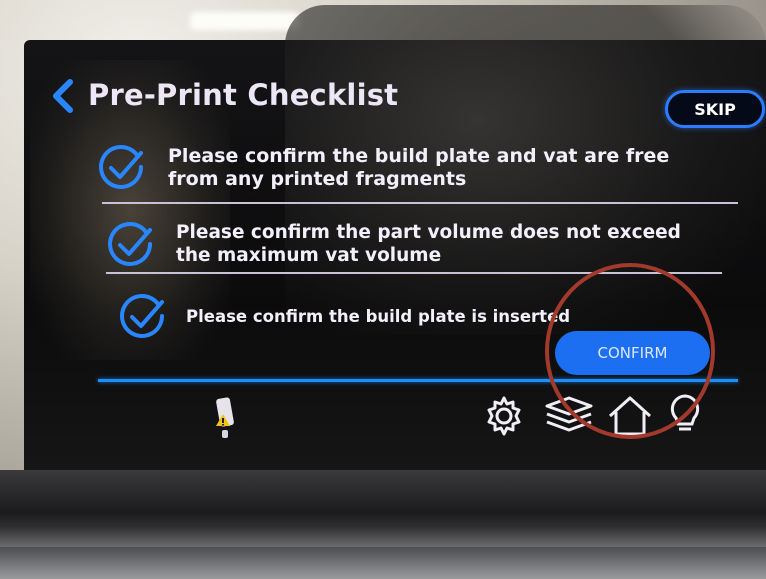  I want to click on page-title: Pre-Print Checklist, so click(243, 95).